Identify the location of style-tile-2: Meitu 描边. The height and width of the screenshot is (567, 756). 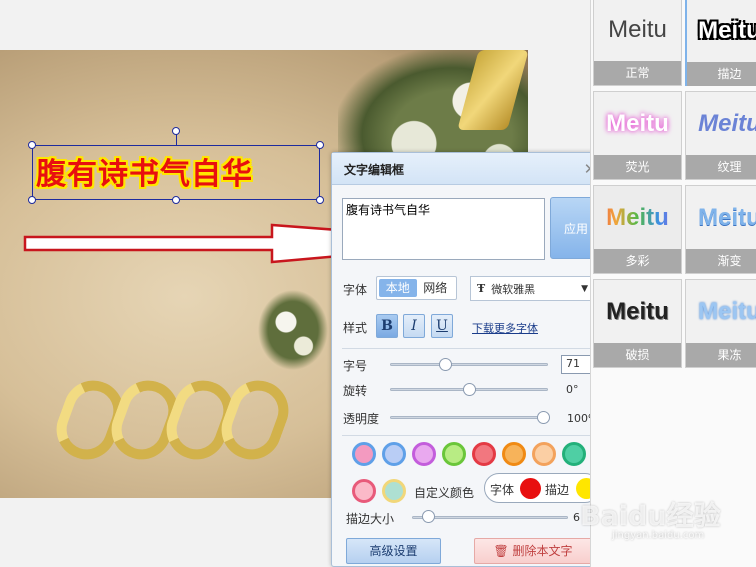
(720, 43).